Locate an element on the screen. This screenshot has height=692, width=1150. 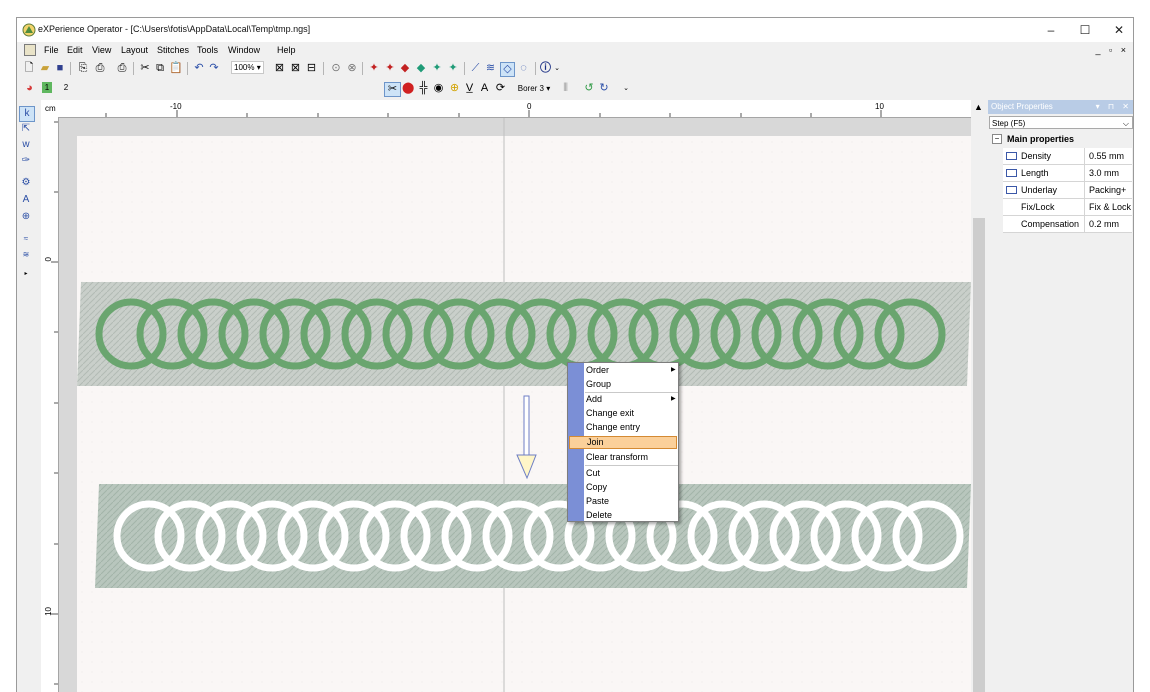
mdi-controls: _ ▫ × is located at coordinates (1112, 50).